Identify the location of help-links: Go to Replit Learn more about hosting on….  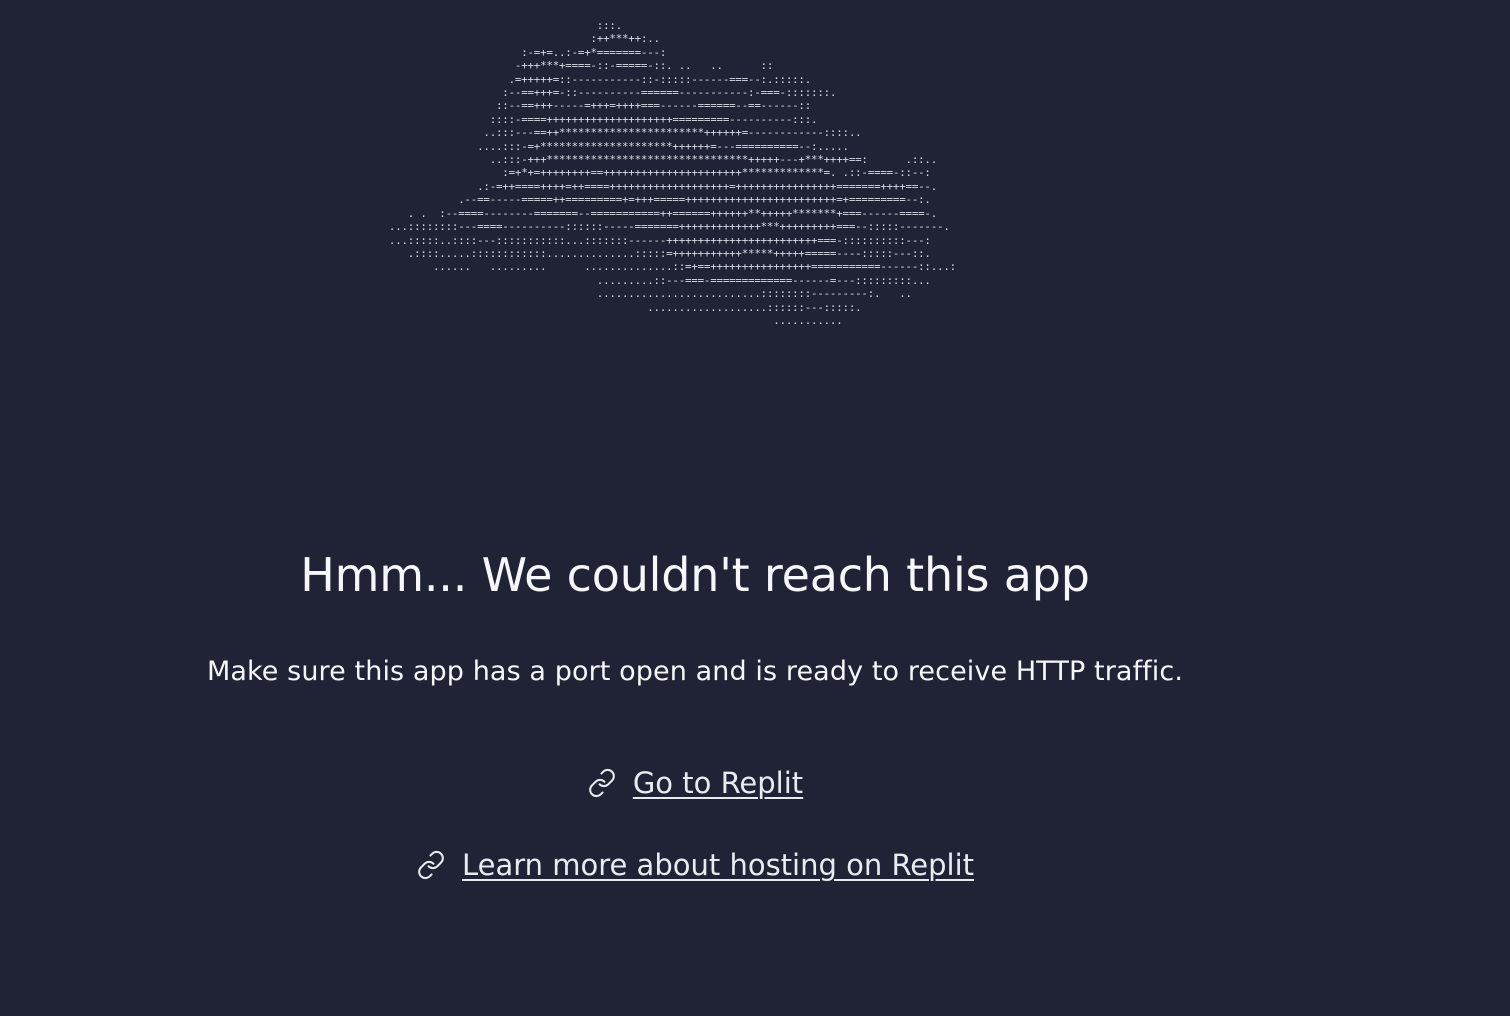
(695, 824).